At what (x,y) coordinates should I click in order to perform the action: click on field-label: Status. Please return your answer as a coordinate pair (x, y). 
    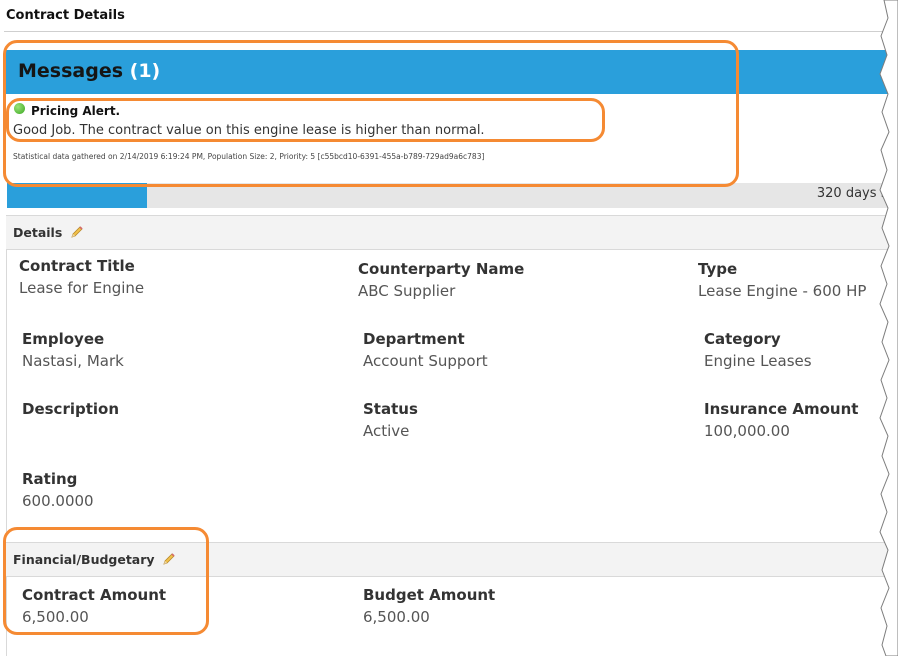
    Looking at the image, I should click on (390, 409).